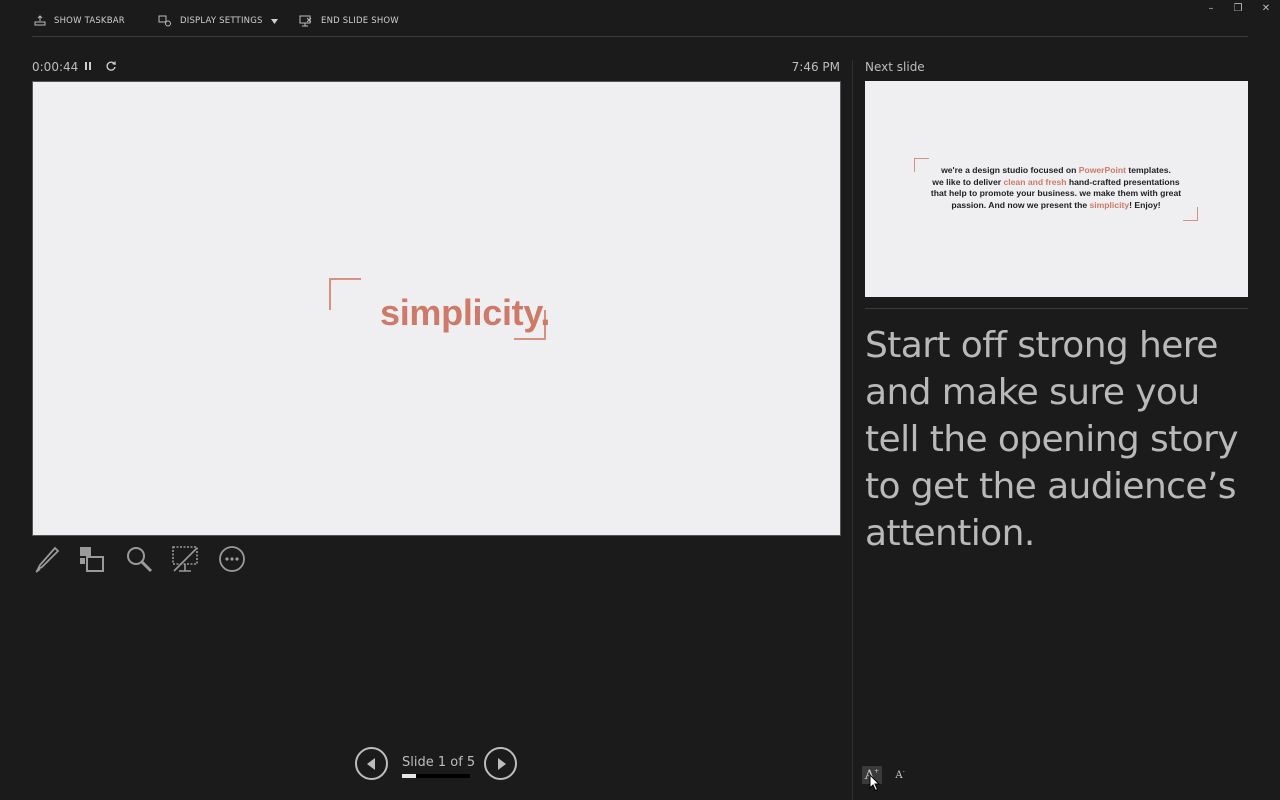 The width and height of the screenshot is (1280, 800). I want to click on show-taskbar-button: SHOW TASKBAR, so click(79, 21).